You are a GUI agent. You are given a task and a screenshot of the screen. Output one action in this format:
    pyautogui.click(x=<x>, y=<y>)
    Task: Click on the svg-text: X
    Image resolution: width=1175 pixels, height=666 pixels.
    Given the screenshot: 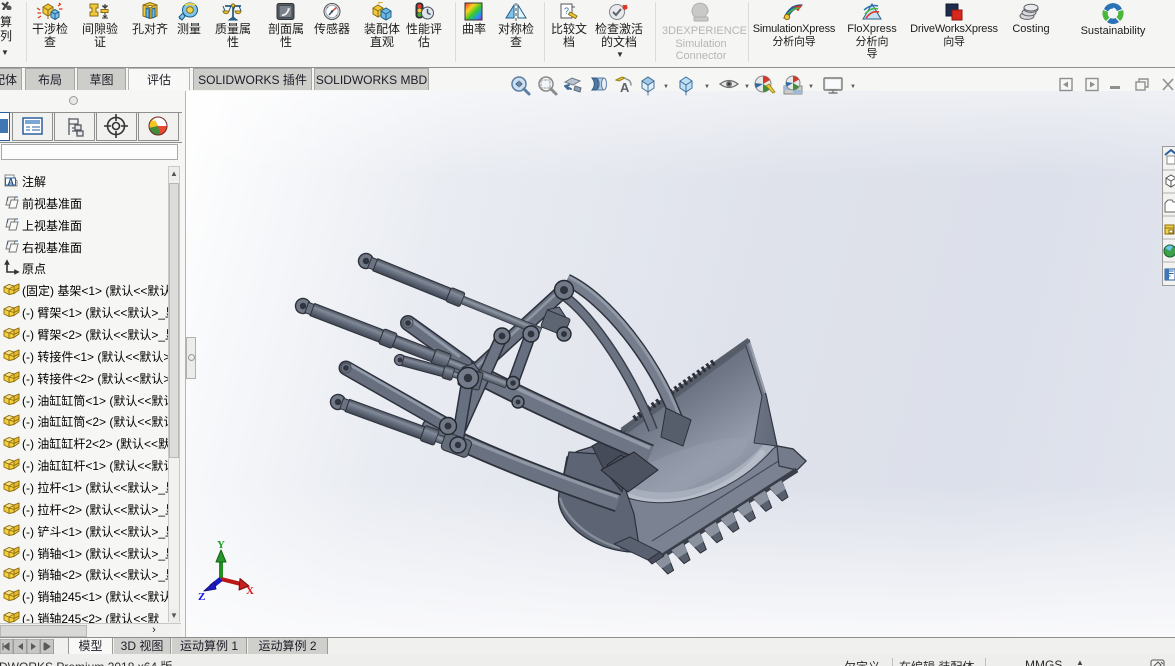 What is the action you would take?
    pyautogui.click(x=250, y=591)
    